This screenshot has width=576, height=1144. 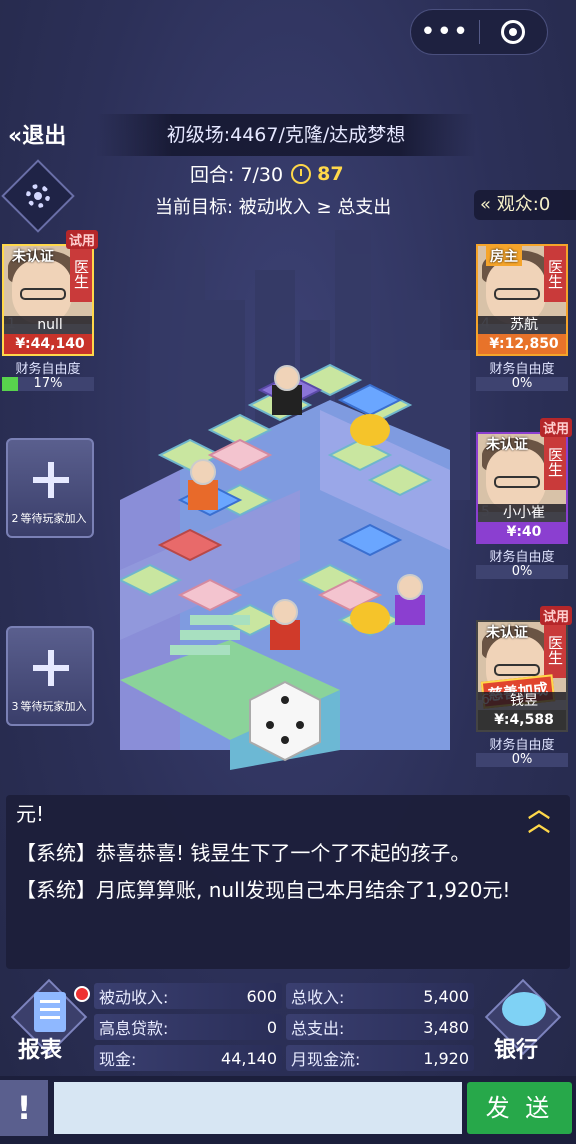 What do you see at coordinates (38, 196) in the screenshot?
I see `gear-icon` at bounding box center [38, 196].